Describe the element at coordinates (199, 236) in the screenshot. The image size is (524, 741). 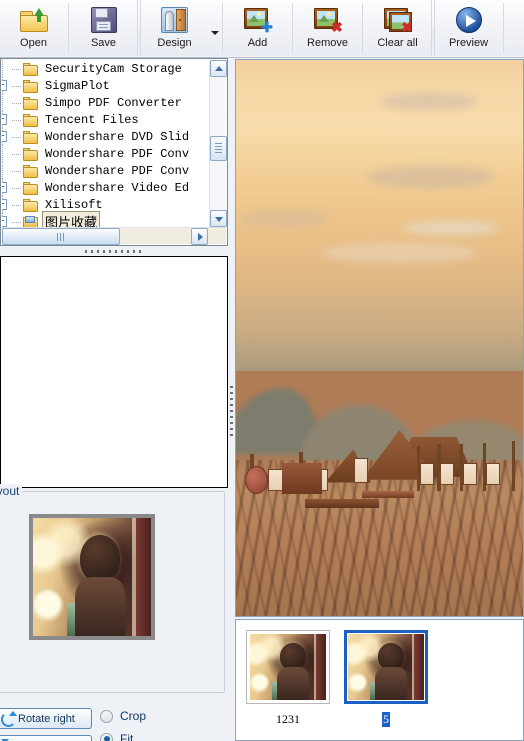
I see `scroll-right-icon` at that location.